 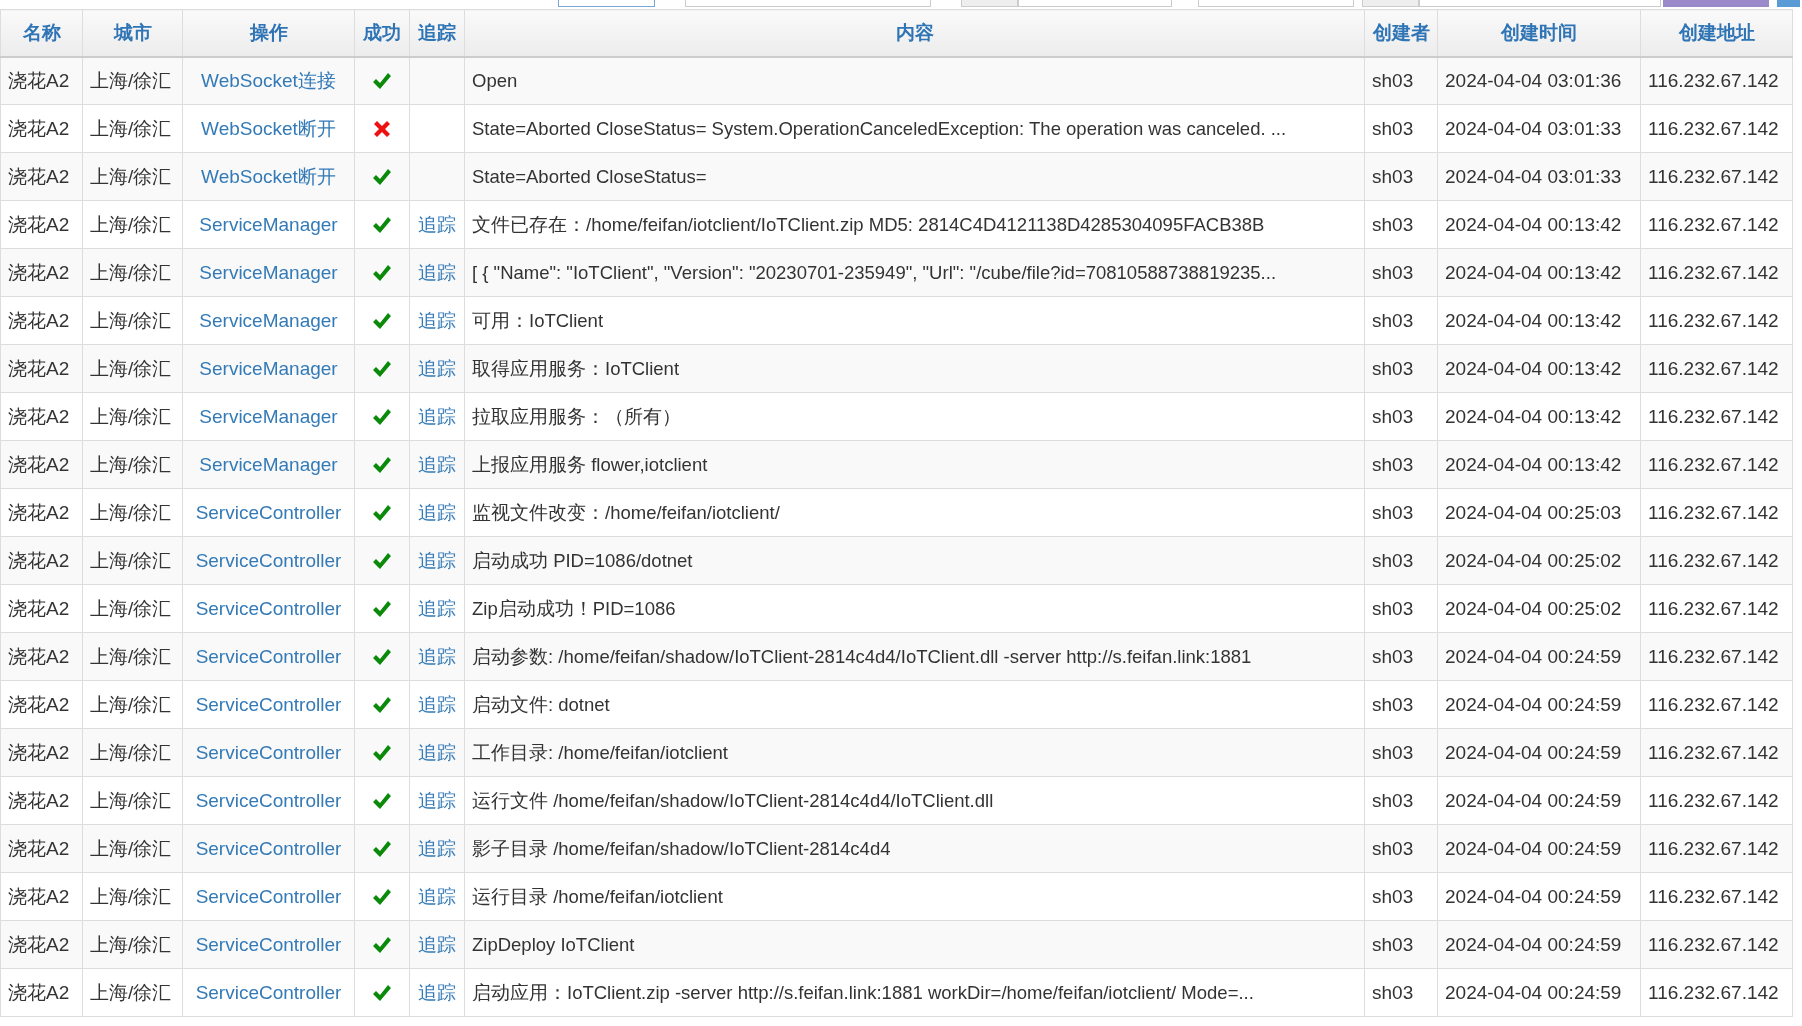 What do you see at coordinates (132, 33) in the screenshot?
I see `column-header: 城市` at bounding box center [132, 33].